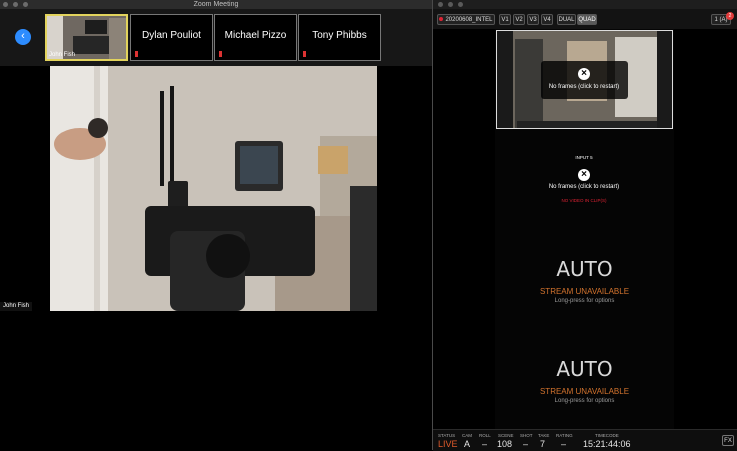 This screenshot has width=737, height=451. What do you see at coordinates (441, 19) in the screenshot?
I see `record-dot-icon` at bounding box center [441, 19].